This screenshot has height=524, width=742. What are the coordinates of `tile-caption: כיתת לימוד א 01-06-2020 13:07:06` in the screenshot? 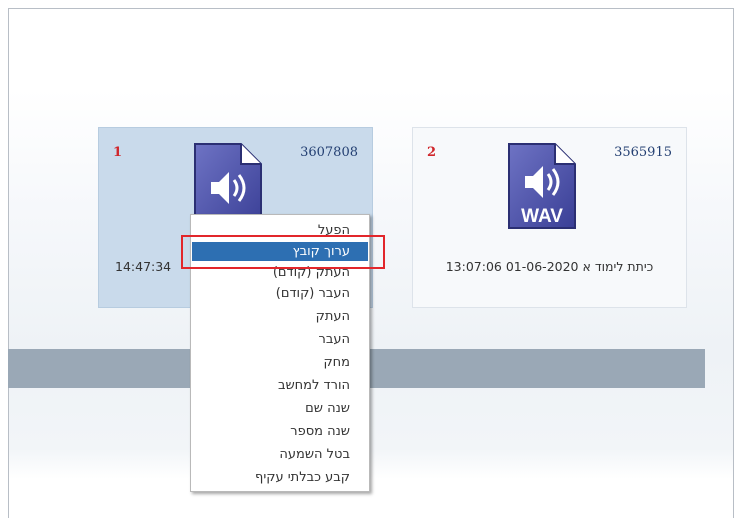 It's located at (549, 266).